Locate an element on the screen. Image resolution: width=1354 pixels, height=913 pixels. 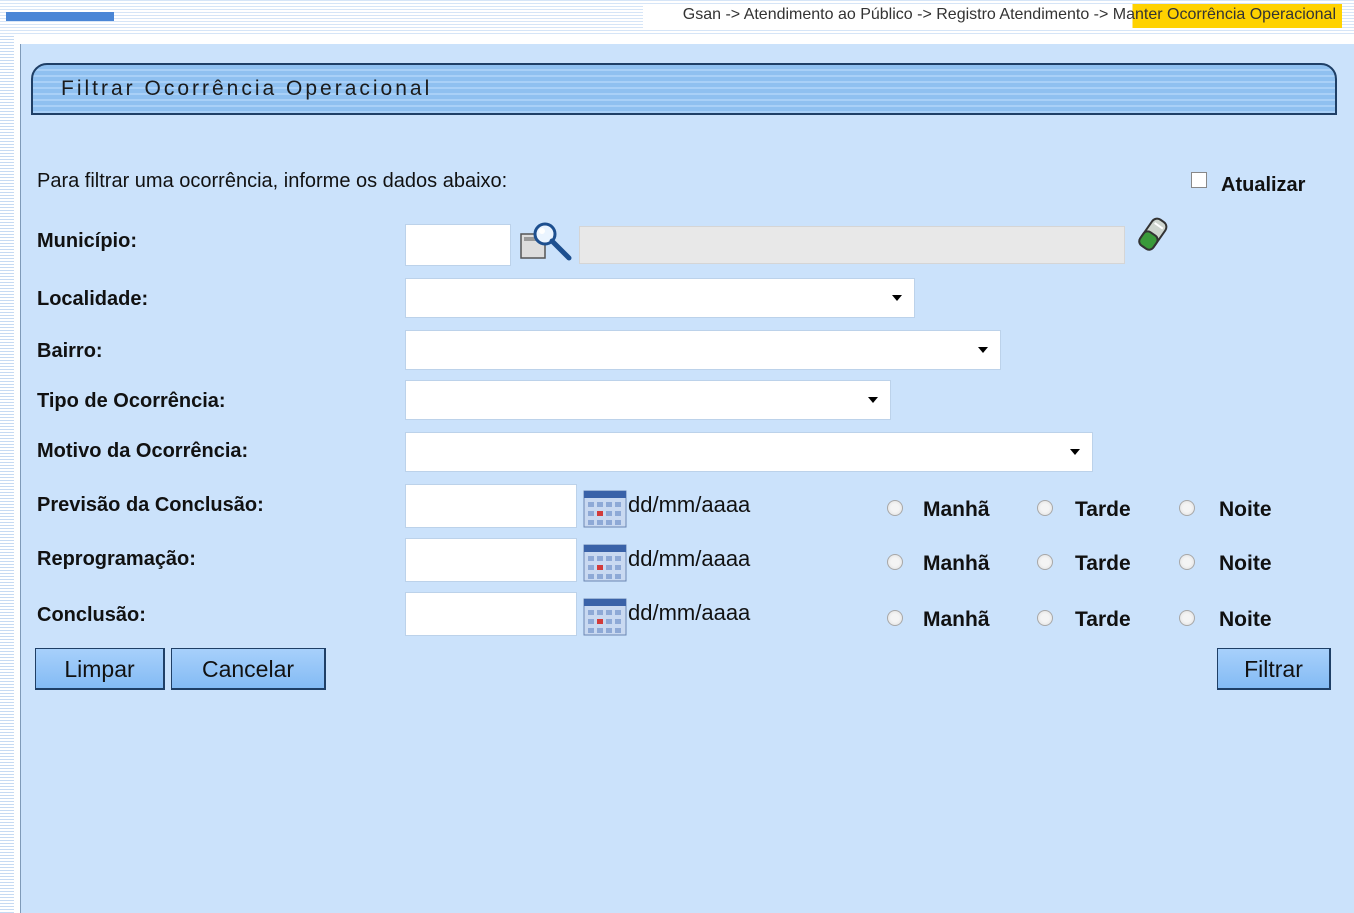
reprogramacao-manha-radio is located at coordinates (895, 562).